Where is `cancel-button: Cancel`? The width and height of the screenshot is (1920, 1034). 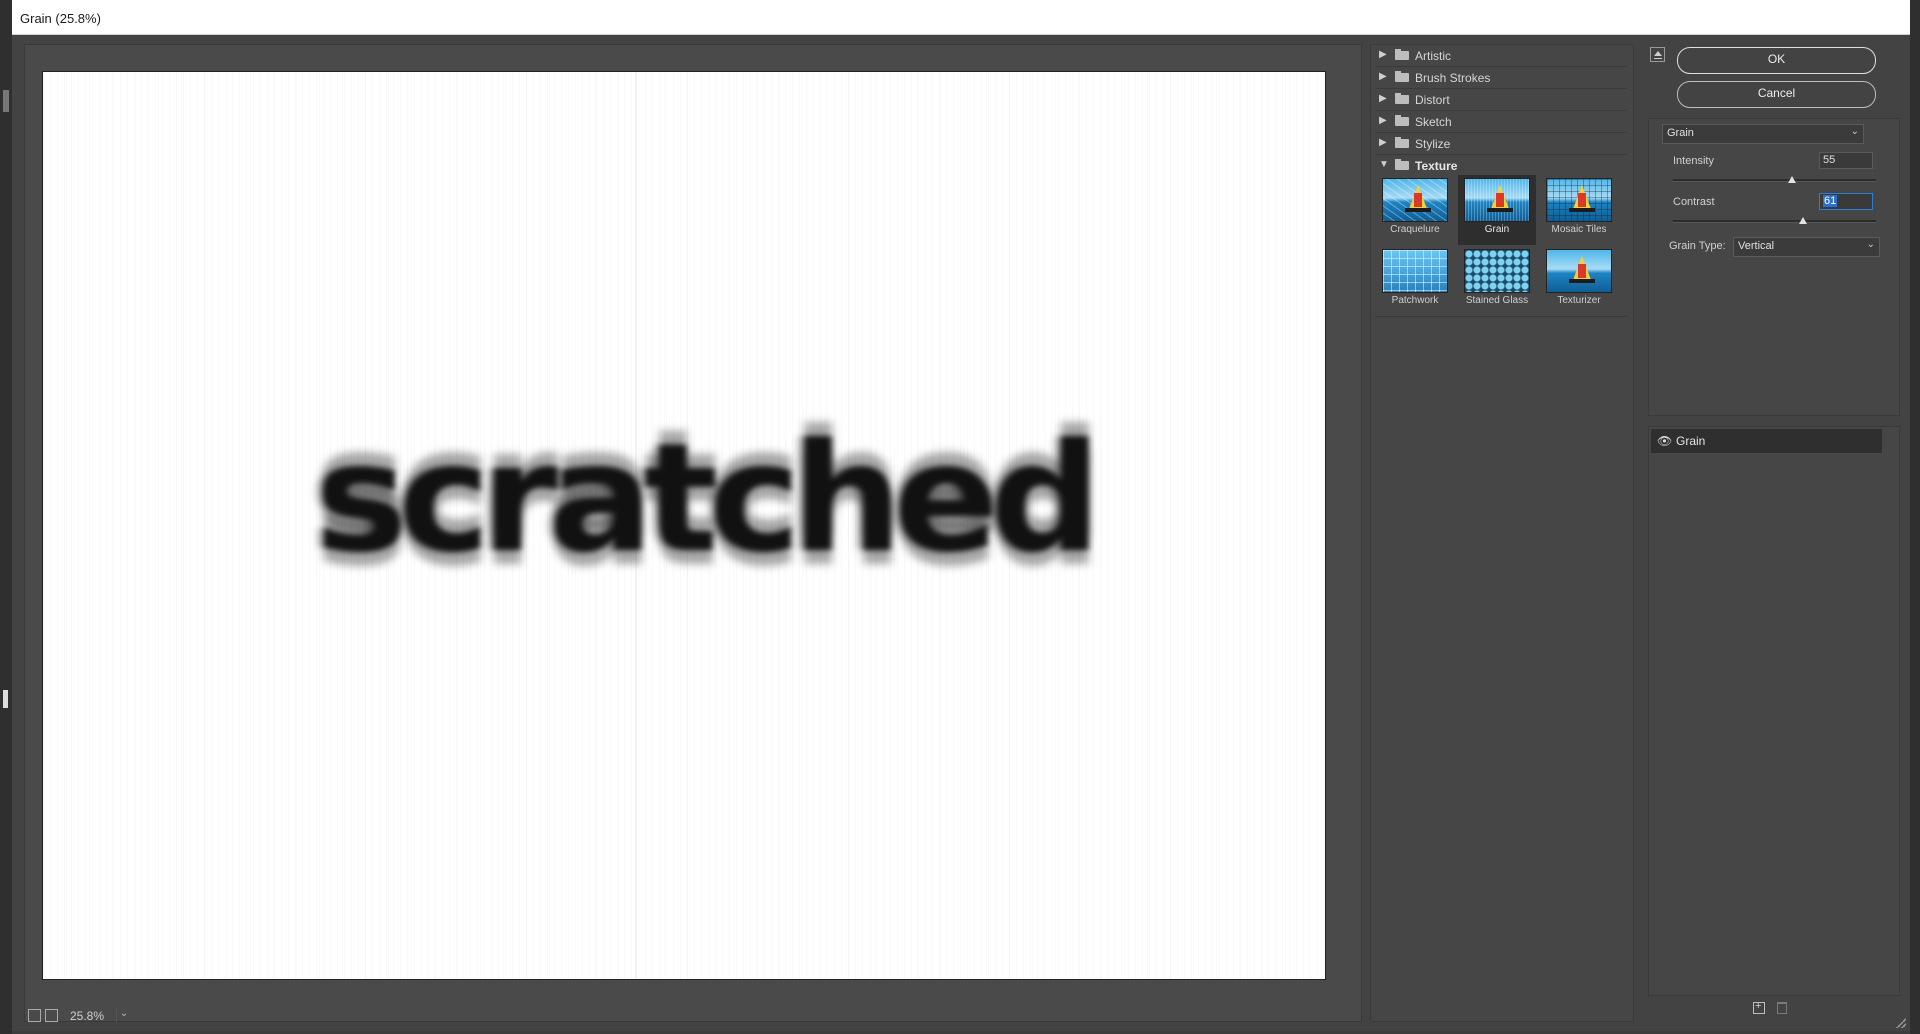 cancel-button: Cancel is located at coordinates (1776, 94).